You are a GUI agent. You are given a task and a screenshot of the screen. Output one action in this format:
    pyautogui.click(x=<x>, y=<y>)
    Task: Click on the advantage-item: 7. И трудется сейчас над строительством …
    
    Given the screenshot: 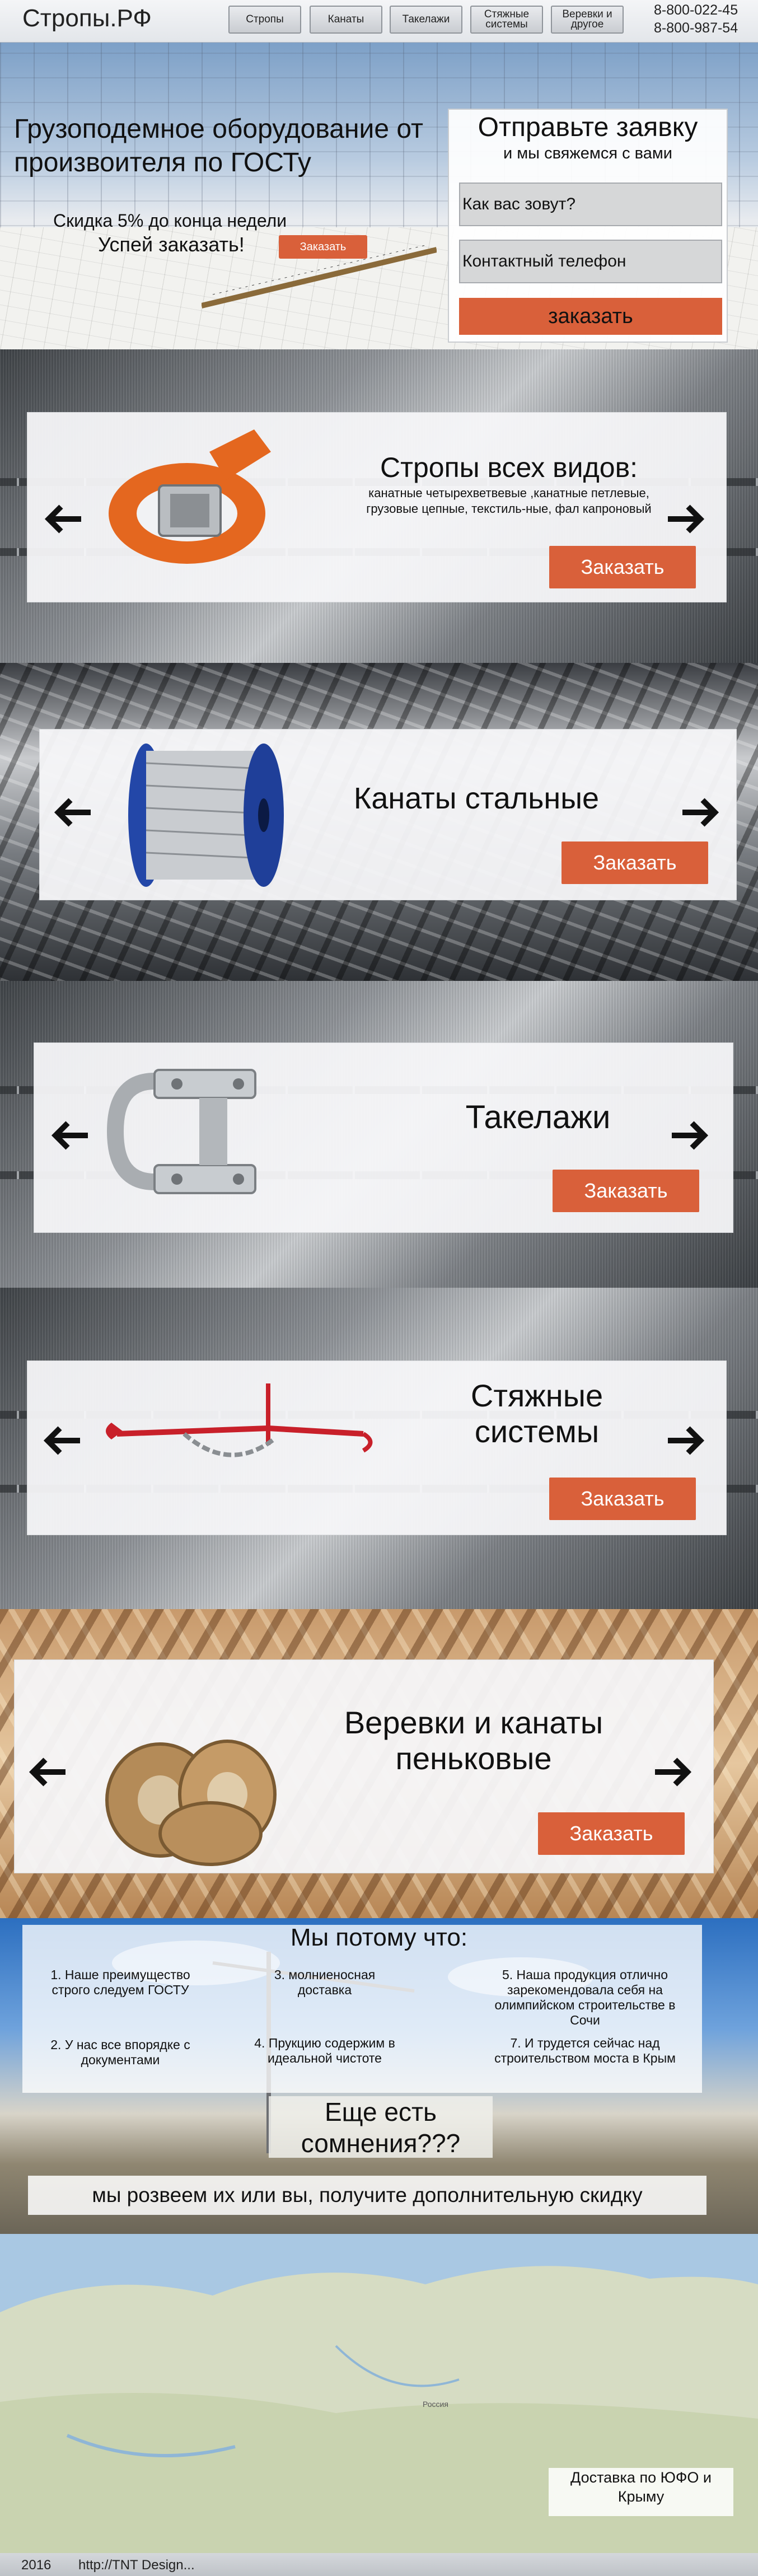 What is the action you would take?
    pyautogui.click(x=585, y=2050)
    